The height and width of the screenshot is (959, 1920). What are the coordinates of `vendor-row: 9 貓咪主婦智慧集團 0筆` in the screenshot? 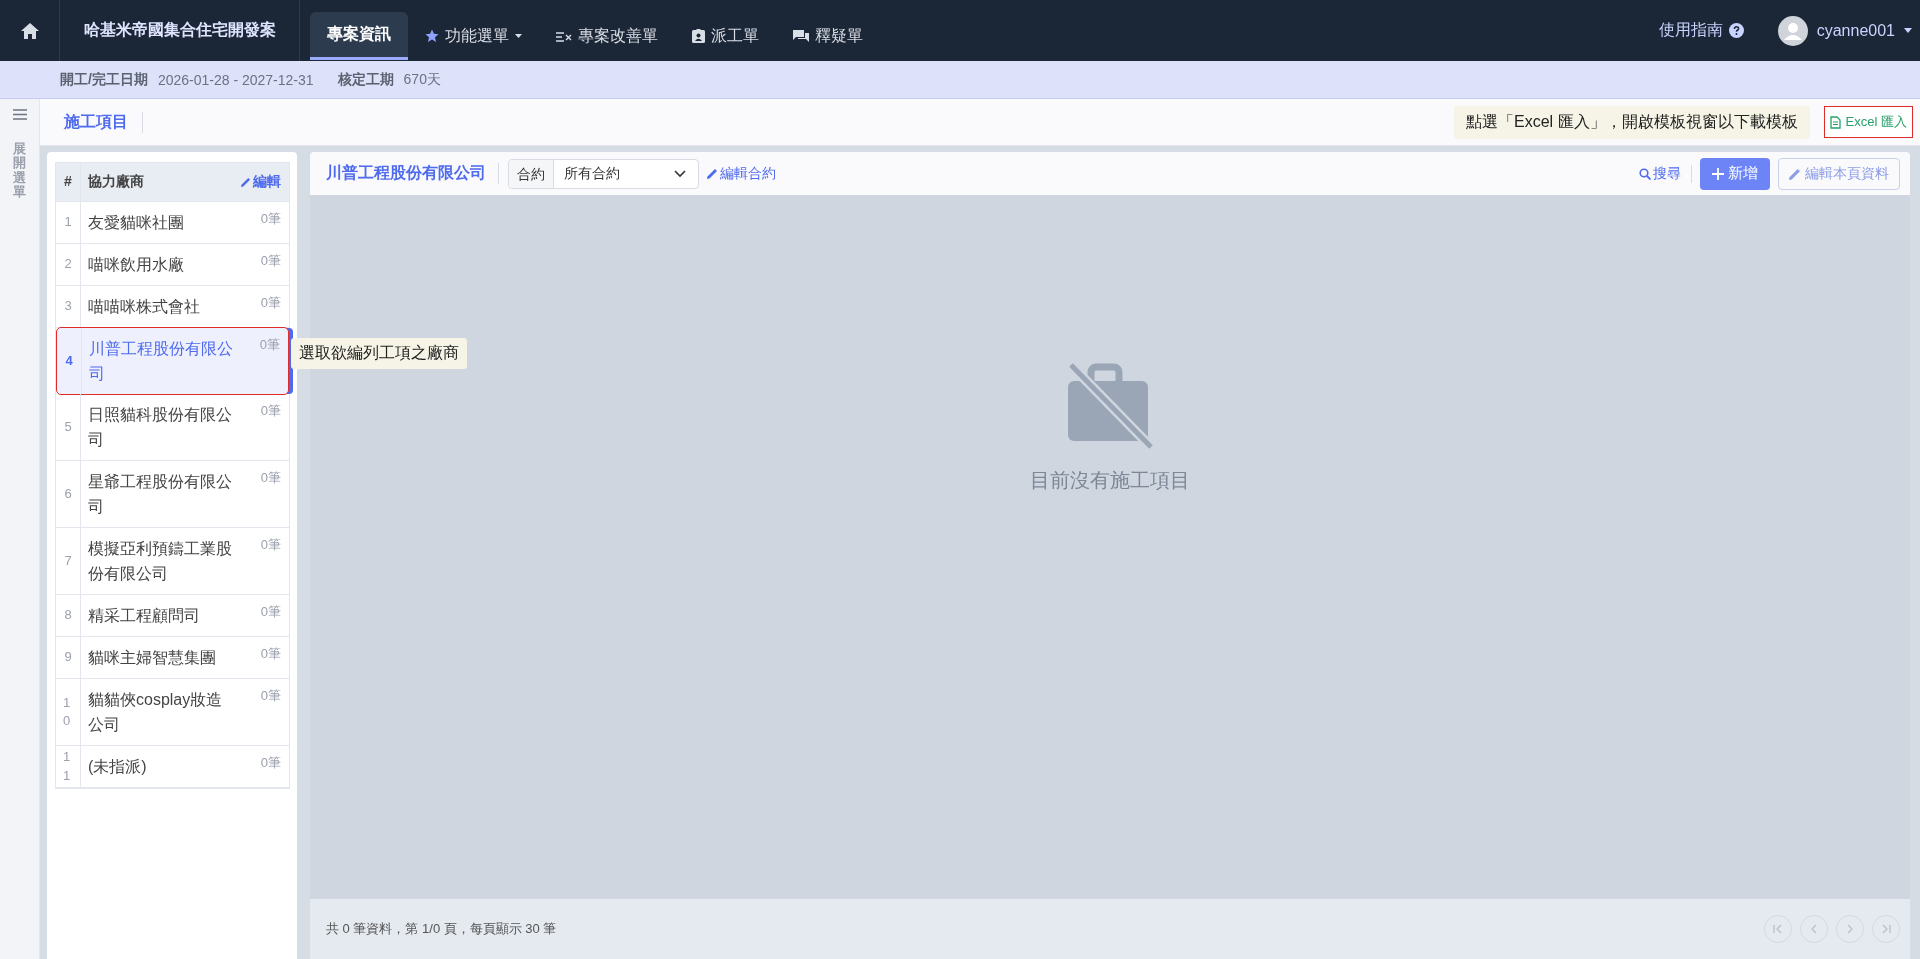 It's located at (172, 658).